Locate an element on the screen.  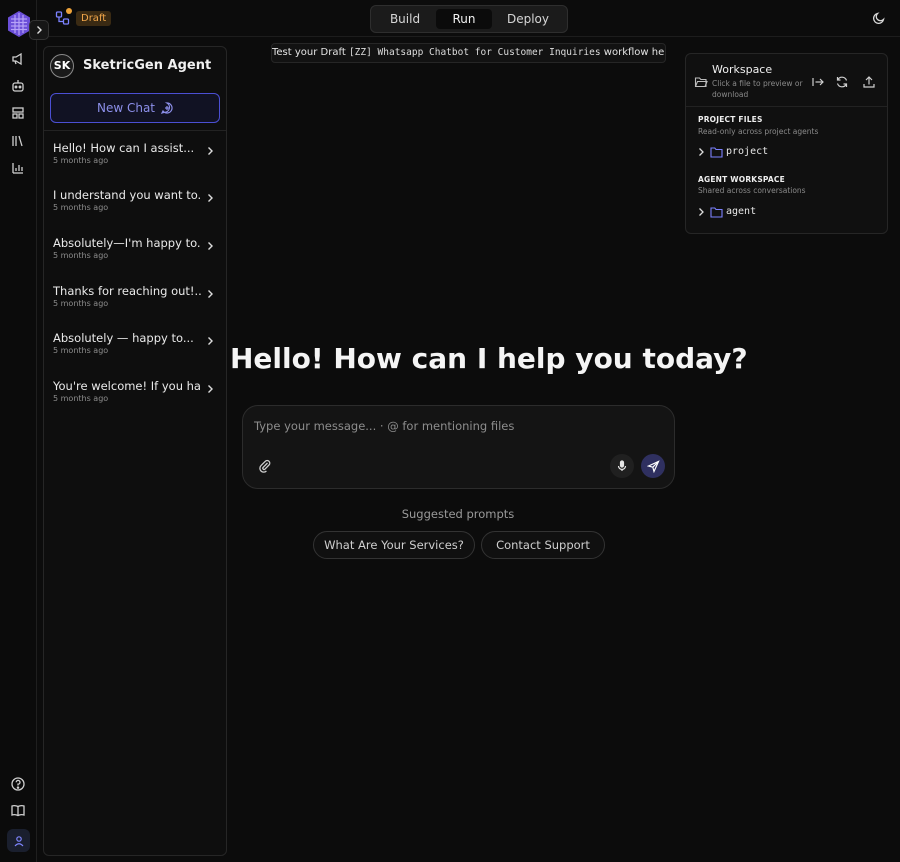
workspace-subtitle: Click a file to preview or download is located at coordinates (757, 89).